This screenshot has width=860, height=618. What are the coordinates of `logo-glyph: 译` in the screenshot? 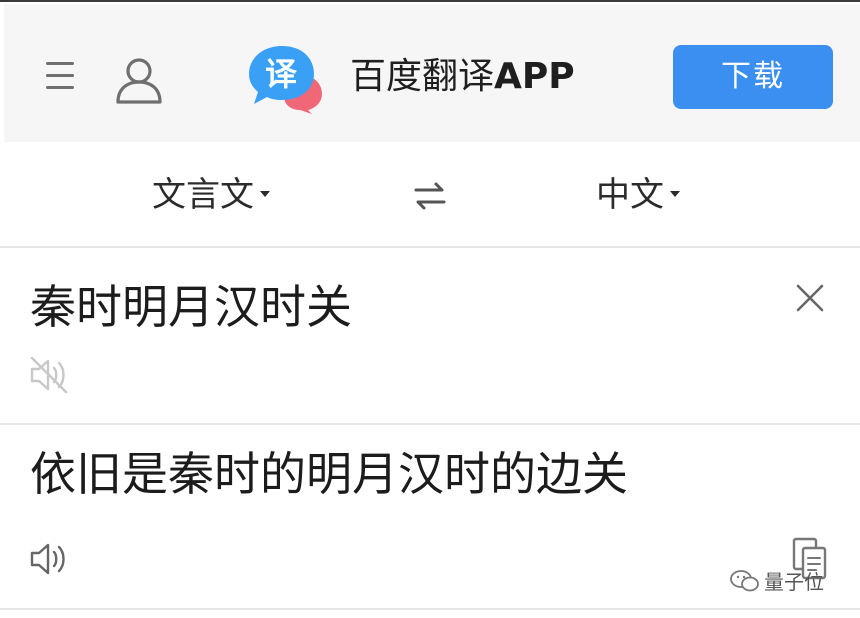 It's located at (281, 74).